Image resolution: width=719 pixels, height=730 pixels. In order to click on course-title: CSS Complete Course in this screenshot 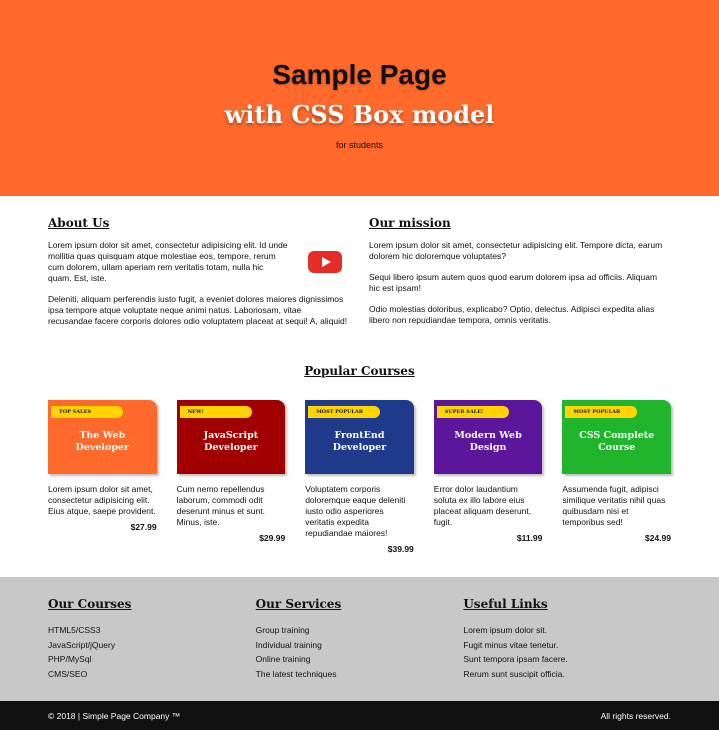, I will do `click(617, 441)`.